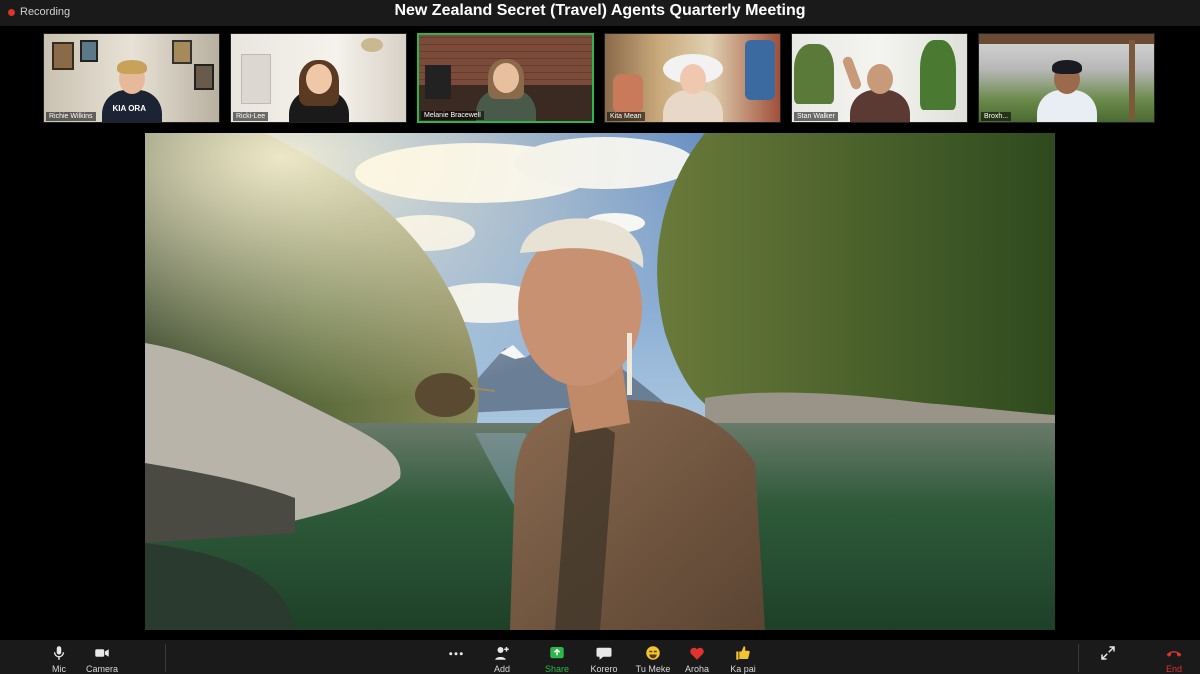 The image size is (1200, 674). What do you see at coordinates (129, 108) in the screenshot?
I see `shirt-text: KIA ORA` at bounding box center [129, 108].